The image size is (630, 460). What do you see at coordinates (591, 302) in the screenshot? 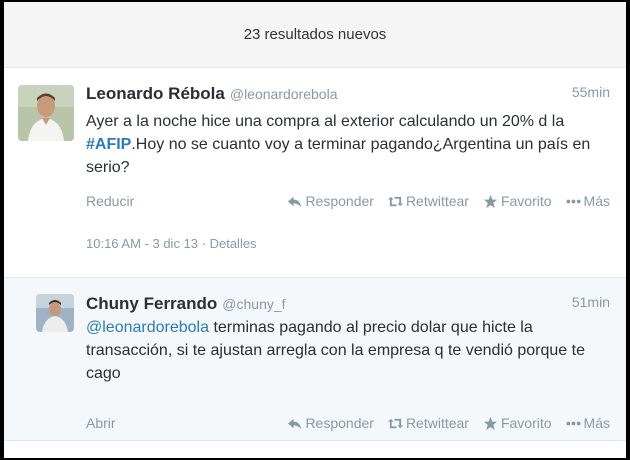
I see `tweet-timestamp: 51min` at bounding box center [591, 302].